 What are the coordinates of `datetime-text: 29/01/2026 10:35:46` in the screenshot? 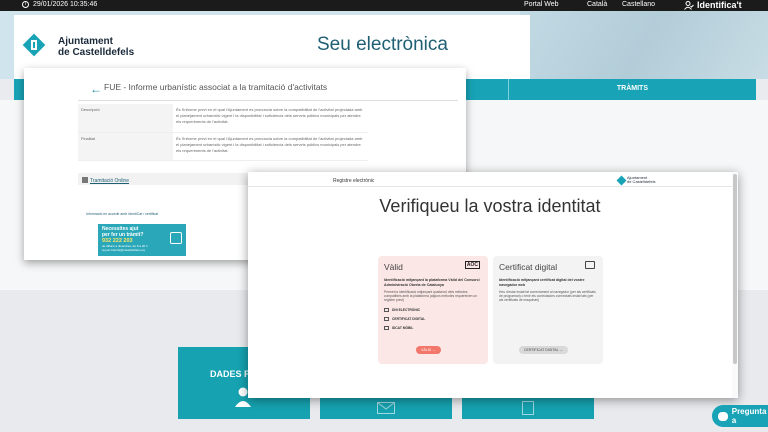 It's located at (65, 4).